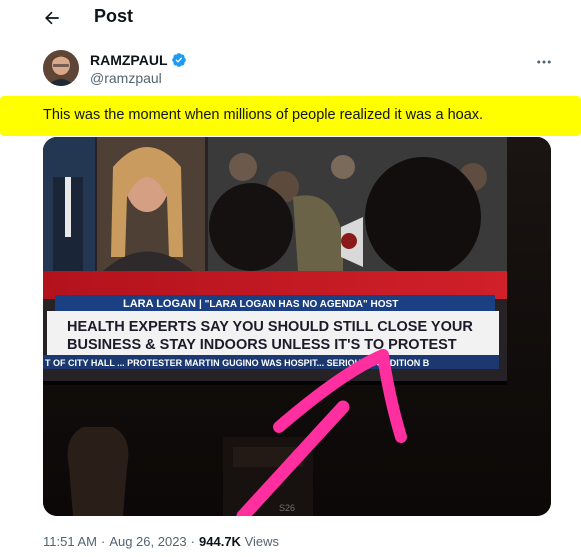  I want to click on arrow-left-icon, so click(52, 18).